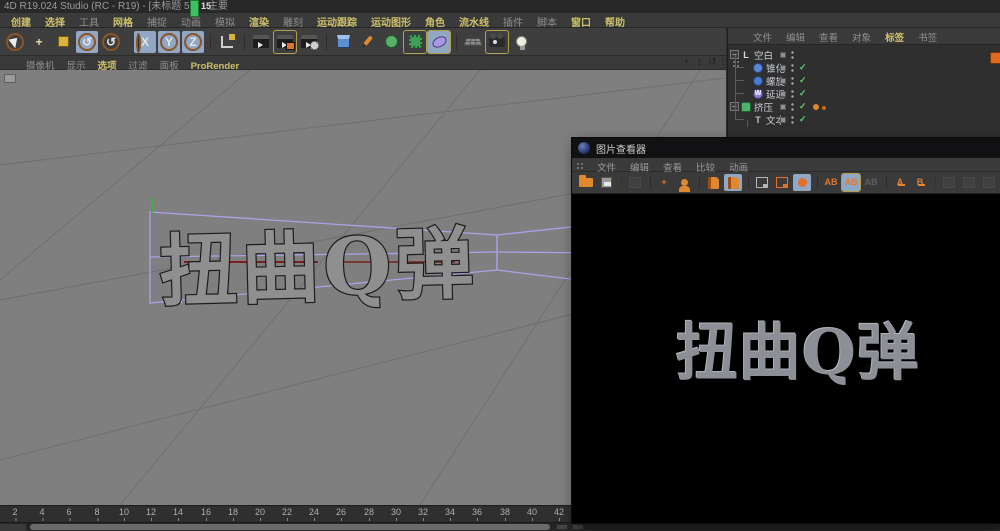  What do you see at coordinates (864, 68) in the screenshot?
I see `object-taper: 锥化` at bounding box center [864, 68].